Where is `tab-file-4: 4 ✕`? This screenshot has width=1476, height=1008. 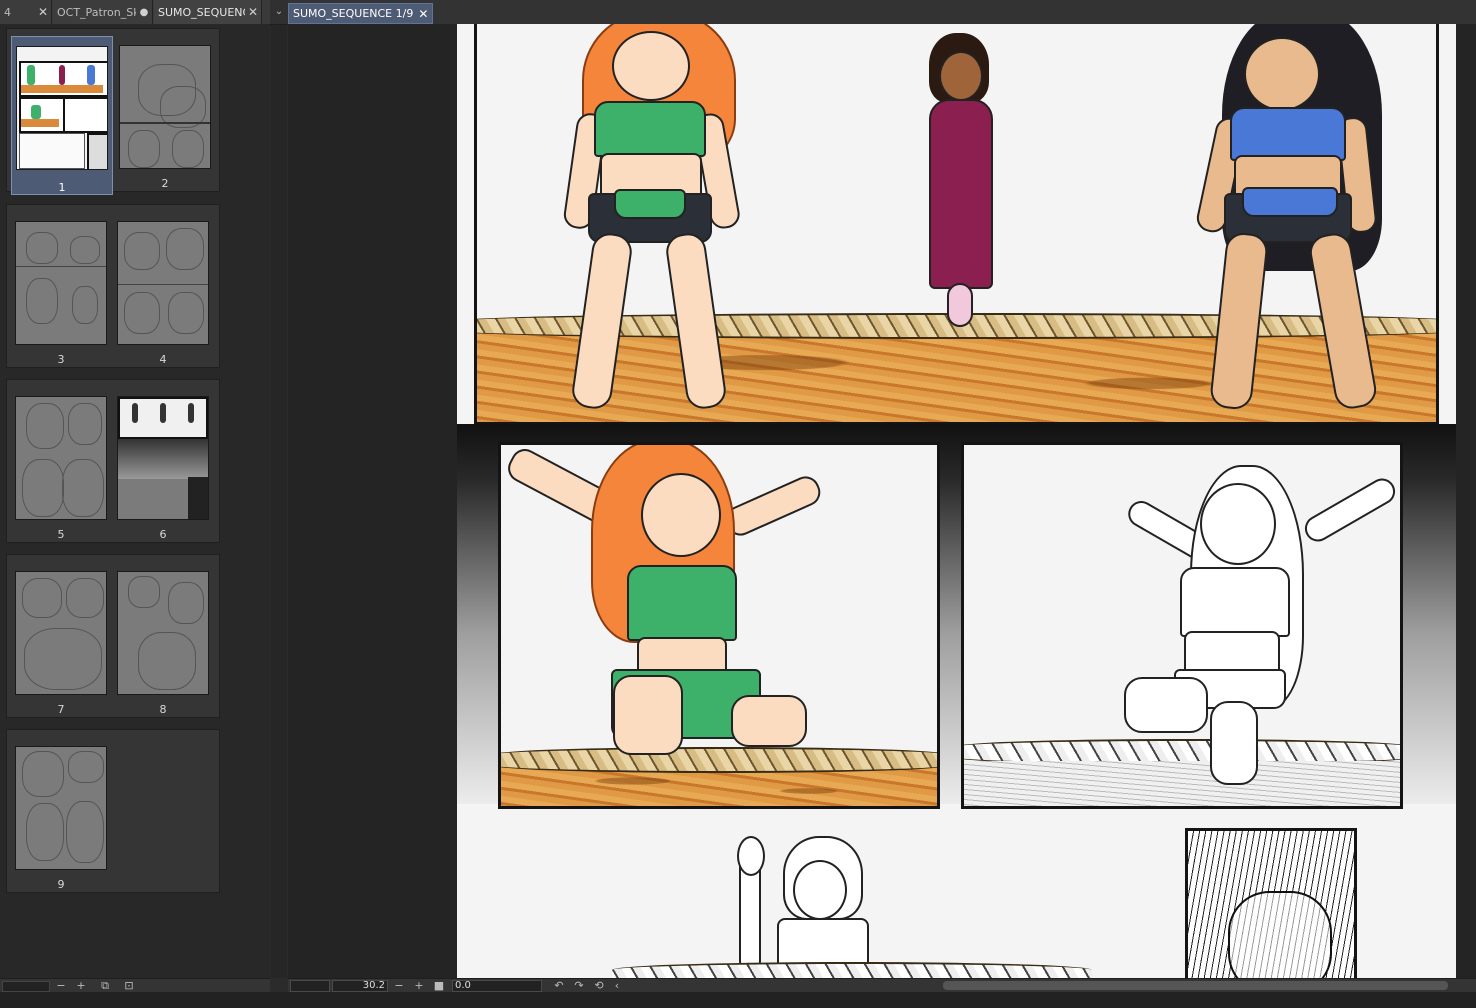
tab-file-4: 4 ✕ is located at coordinates (26, 12).